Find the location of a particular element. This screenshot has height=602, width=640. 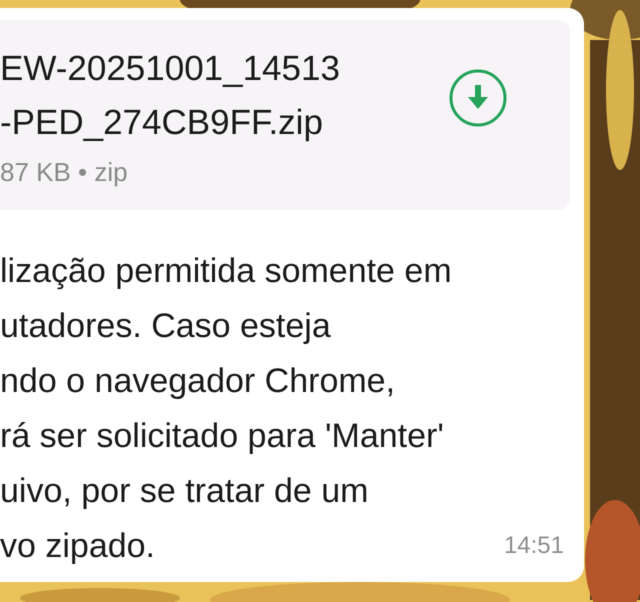

message-text: vo zipado. is located at coordinates (77, 546).